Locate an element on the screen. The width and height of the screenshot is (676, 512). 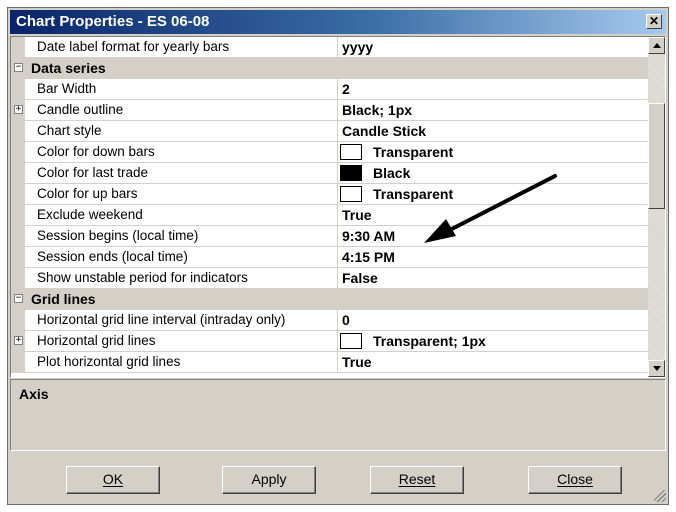
property-row: Bar Width 2 is located at coordinates (330, 89).